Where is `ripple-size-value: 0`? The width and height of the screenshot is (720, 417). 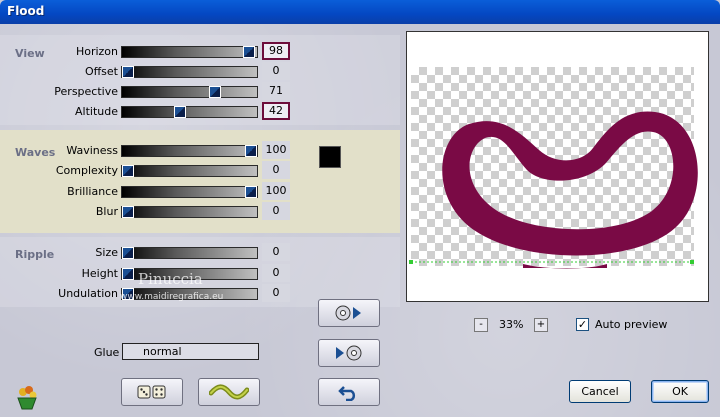 ripple-size-value: 0 is located at coordinates (276, 252).